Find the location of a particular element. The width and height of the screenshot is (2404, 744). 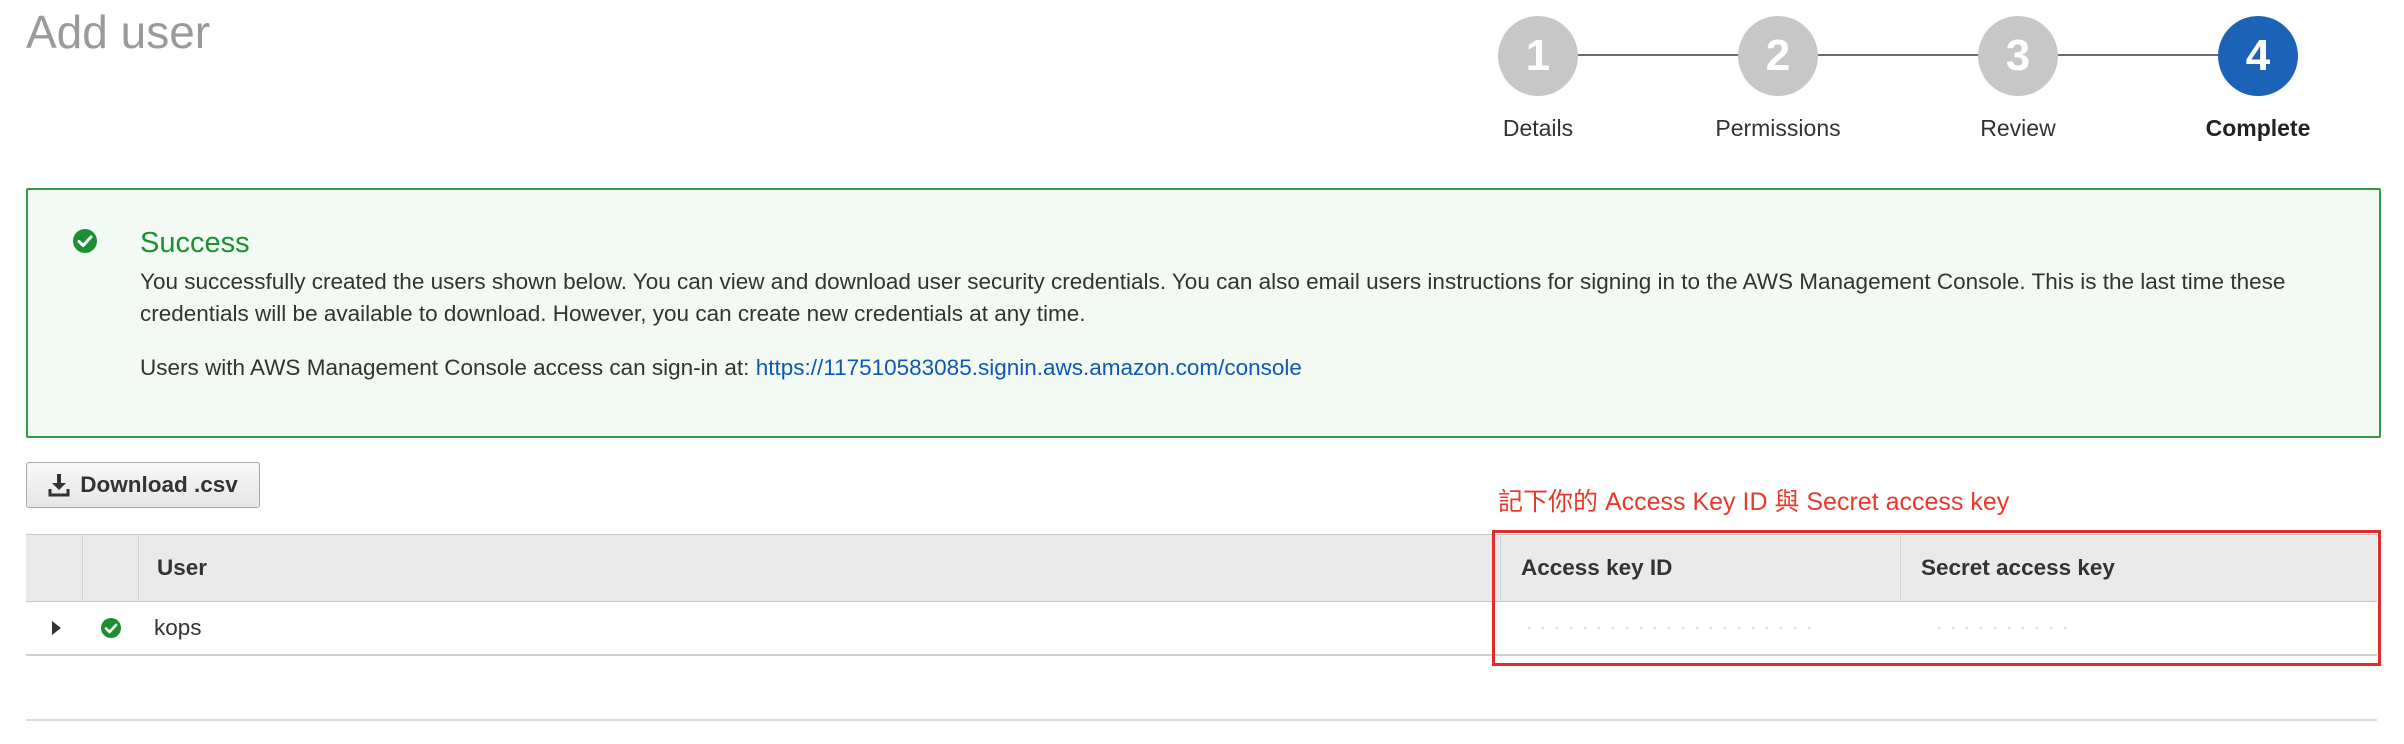

download-icon is located at coordinates (59, 485).